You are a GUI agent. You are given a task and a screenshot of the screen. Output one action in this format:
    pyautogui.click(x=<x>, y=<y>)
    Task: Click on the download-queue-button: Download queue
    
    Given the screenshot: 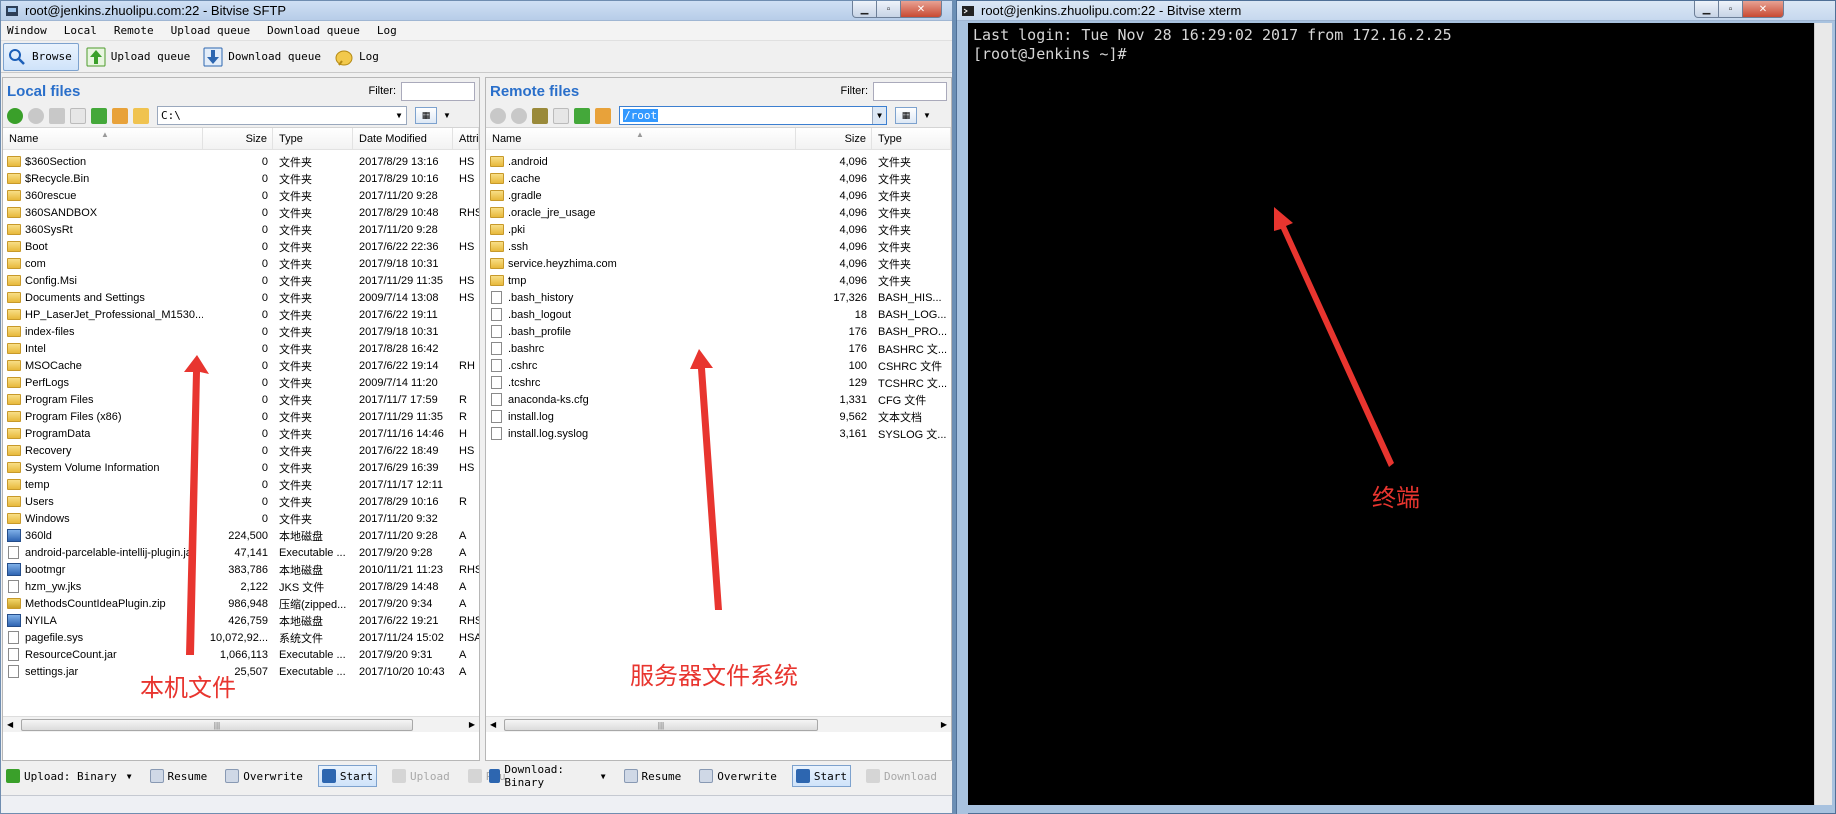 What is the action you would take?
    pyautogui.click(x=263, y=57)
    